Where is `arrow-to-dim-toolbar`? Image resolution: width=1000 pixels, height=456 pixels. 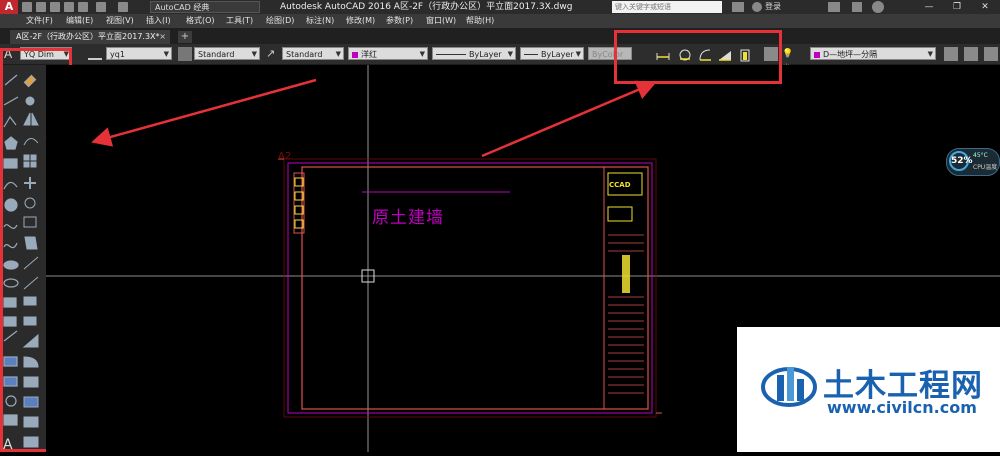 arrow-to-dim-toolbar is located at coordinates (569, 119).